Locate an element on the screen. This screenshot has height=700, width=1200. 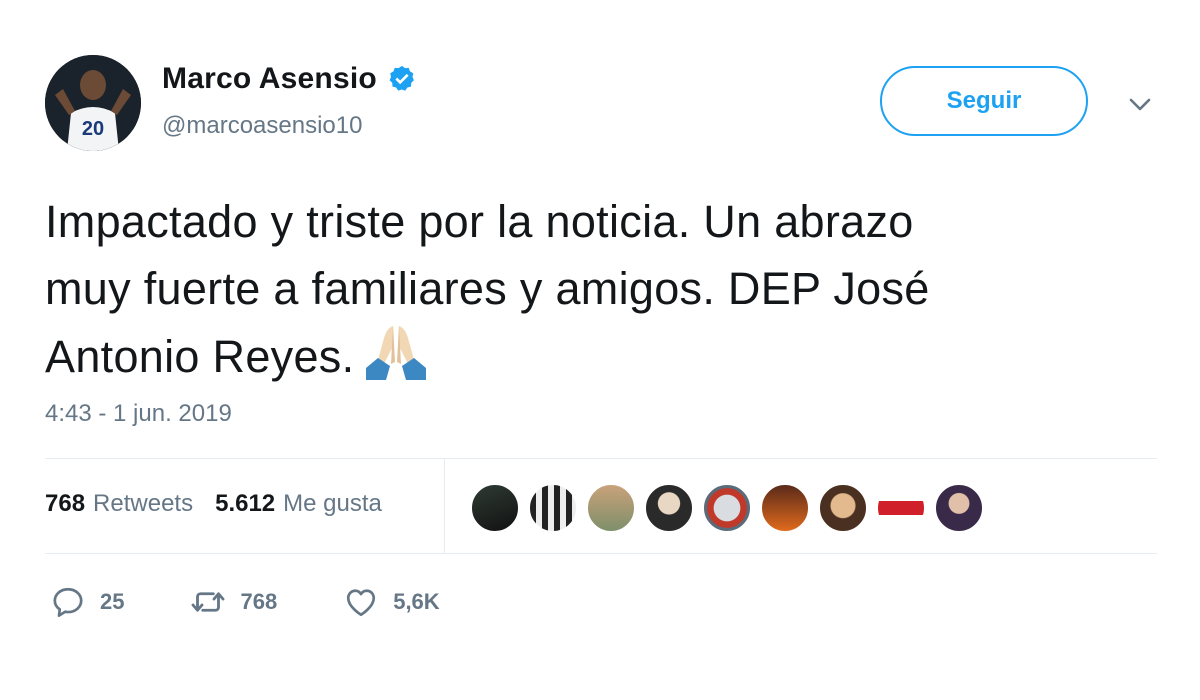
likers-avatars is located at coordinates (727, 508).